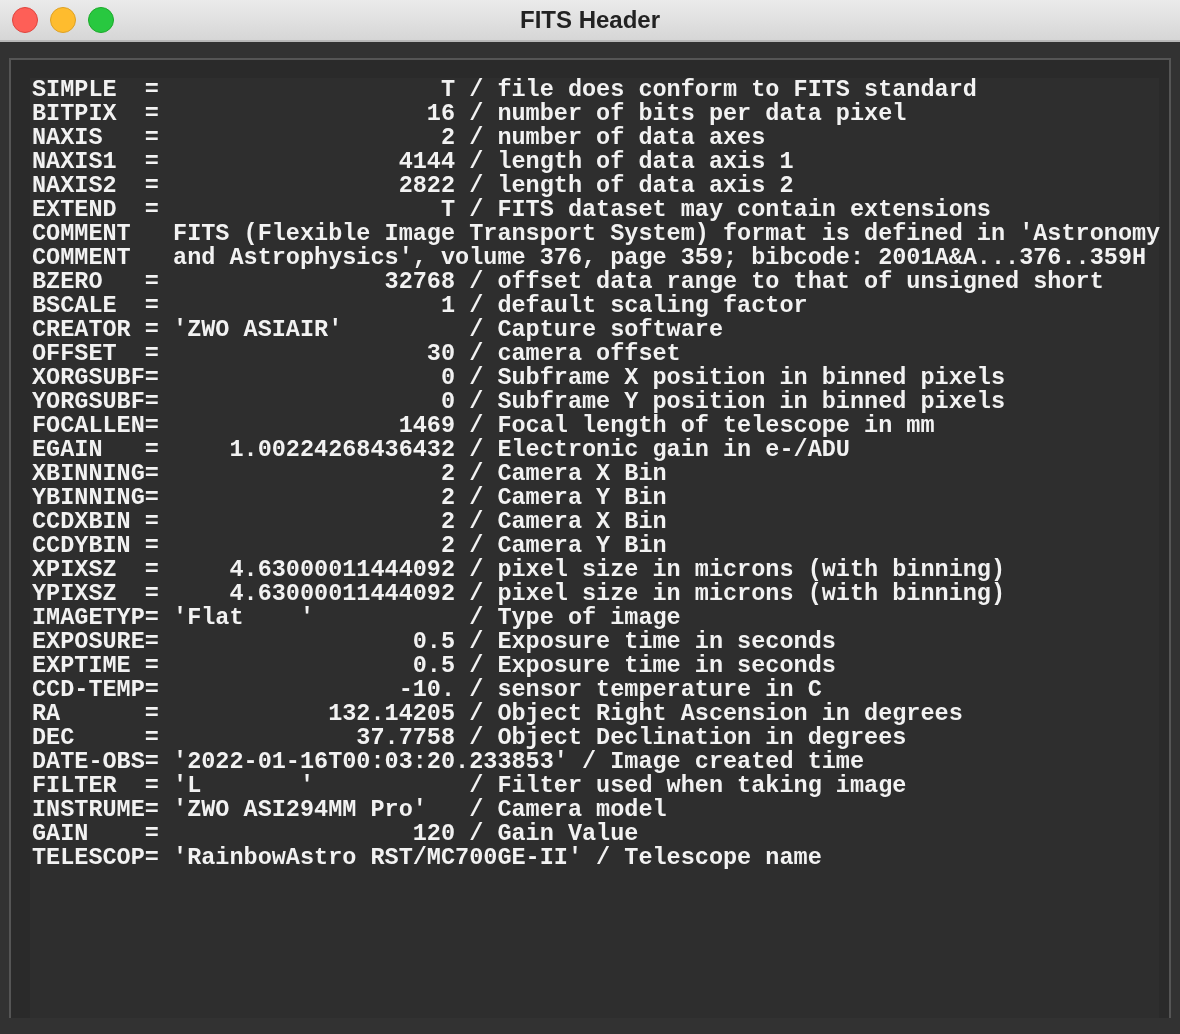 This screenshot has width=1180, height=1034. What do you see at coordinates (519, 594) in the screenshot?
I see `header-line: YPIXSZ = 4.63000011444092 / pixel size in microns (with binning)` at bounding box center [519, 594].